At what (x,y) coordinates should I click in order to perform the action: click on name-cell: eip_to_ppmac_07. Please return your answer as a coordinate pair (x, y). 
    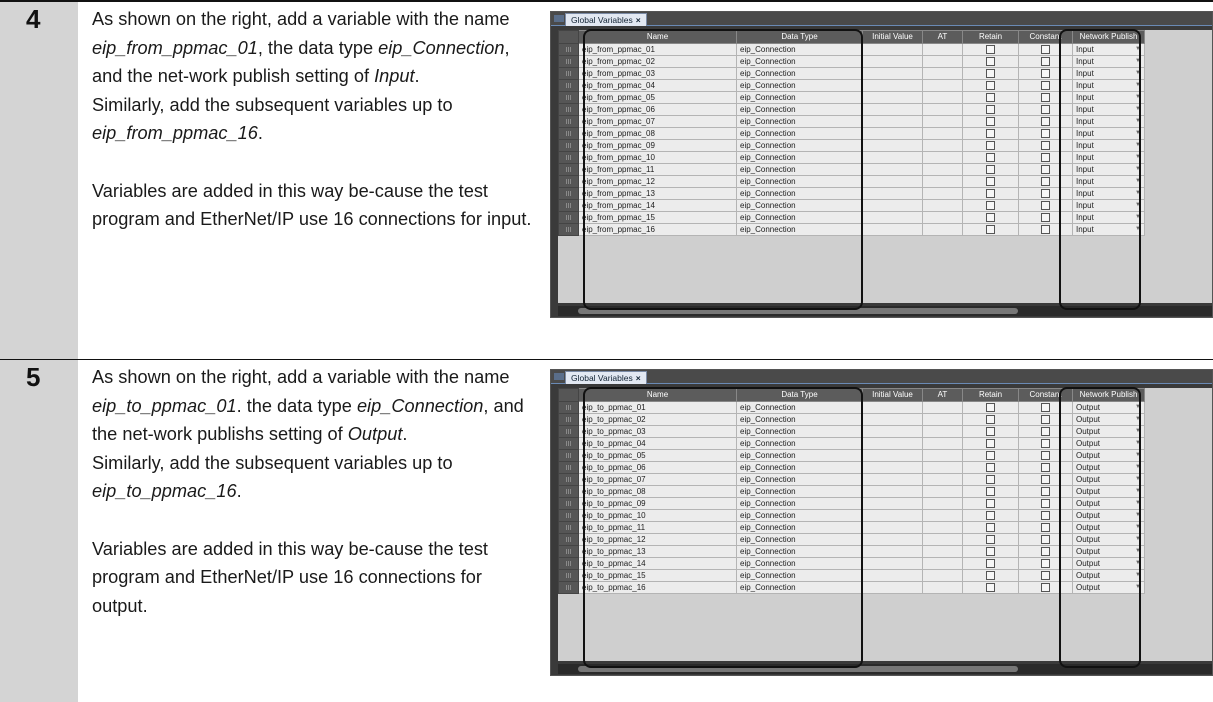
    Looking at the image, I should click on (657, 479).